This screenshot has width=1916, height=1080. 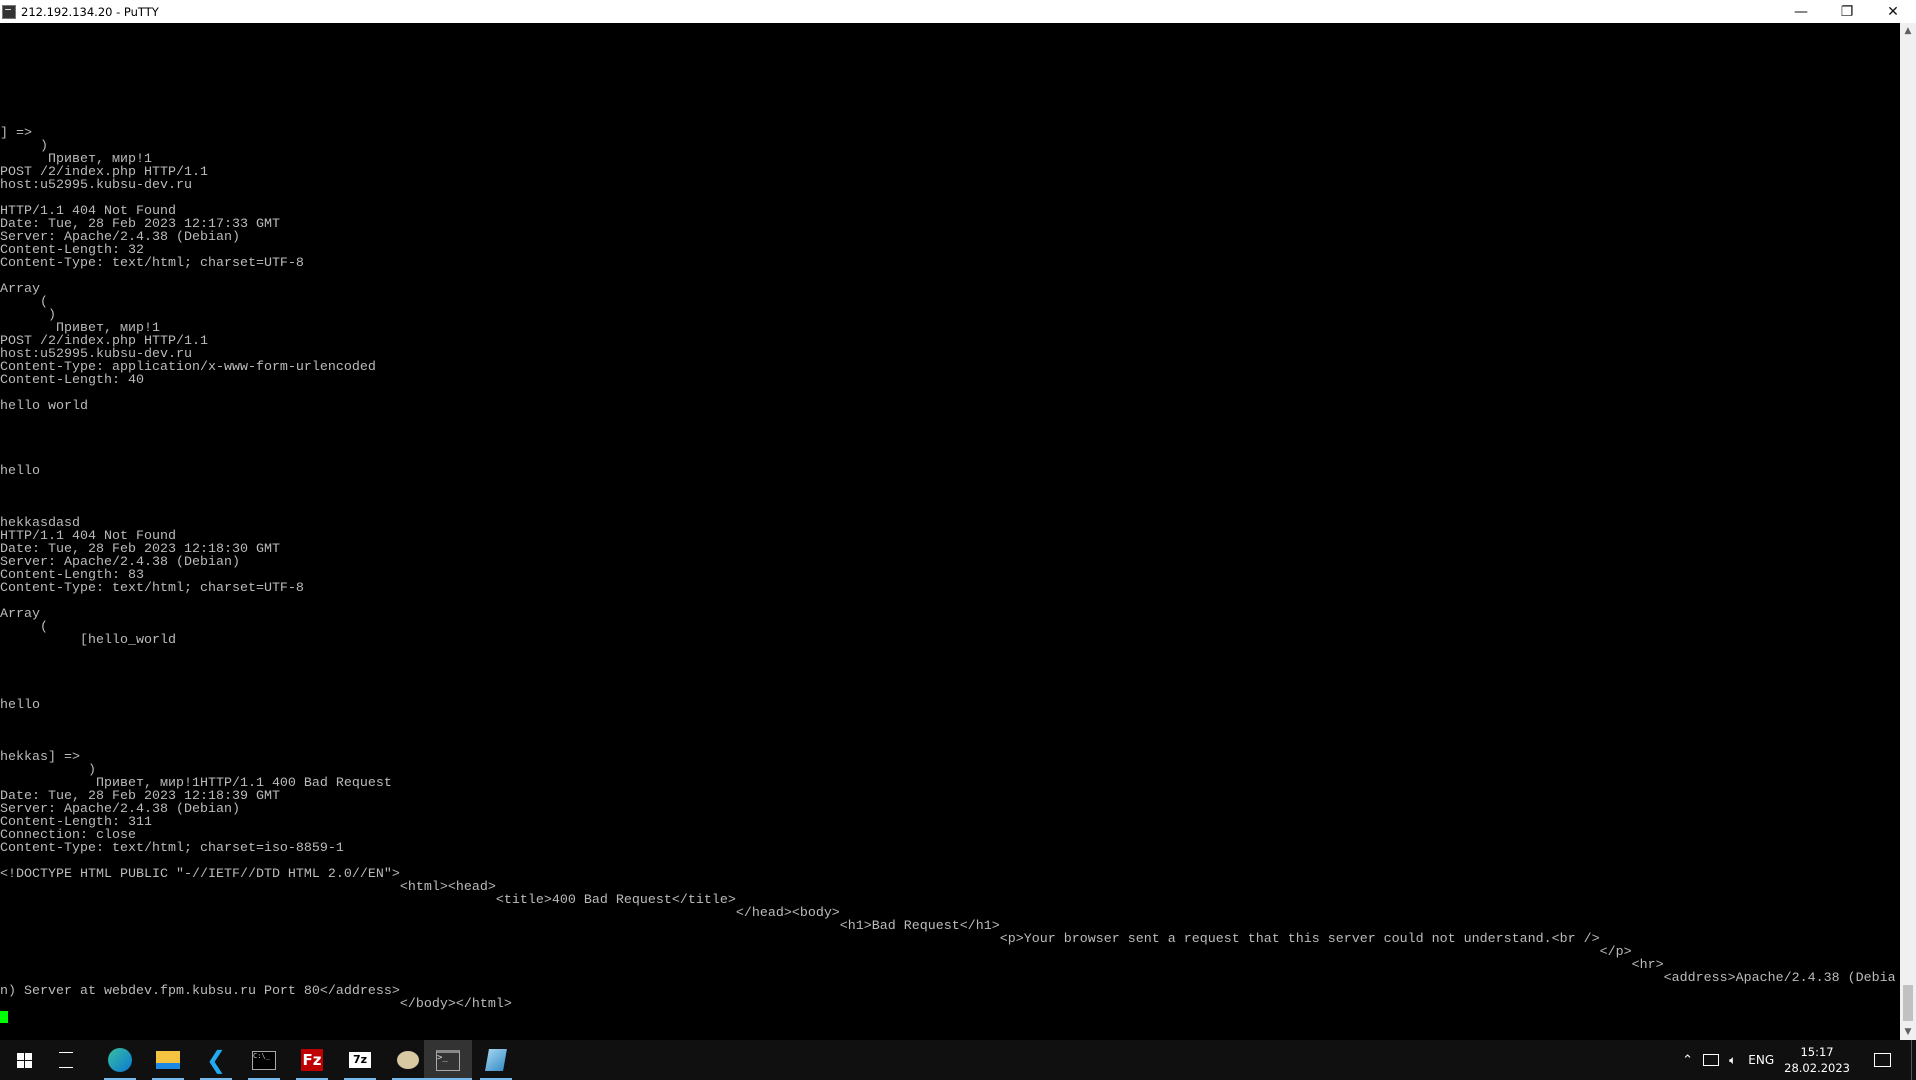 I want to click on vscode-icon: ❮, so click(x=216, y=1060).